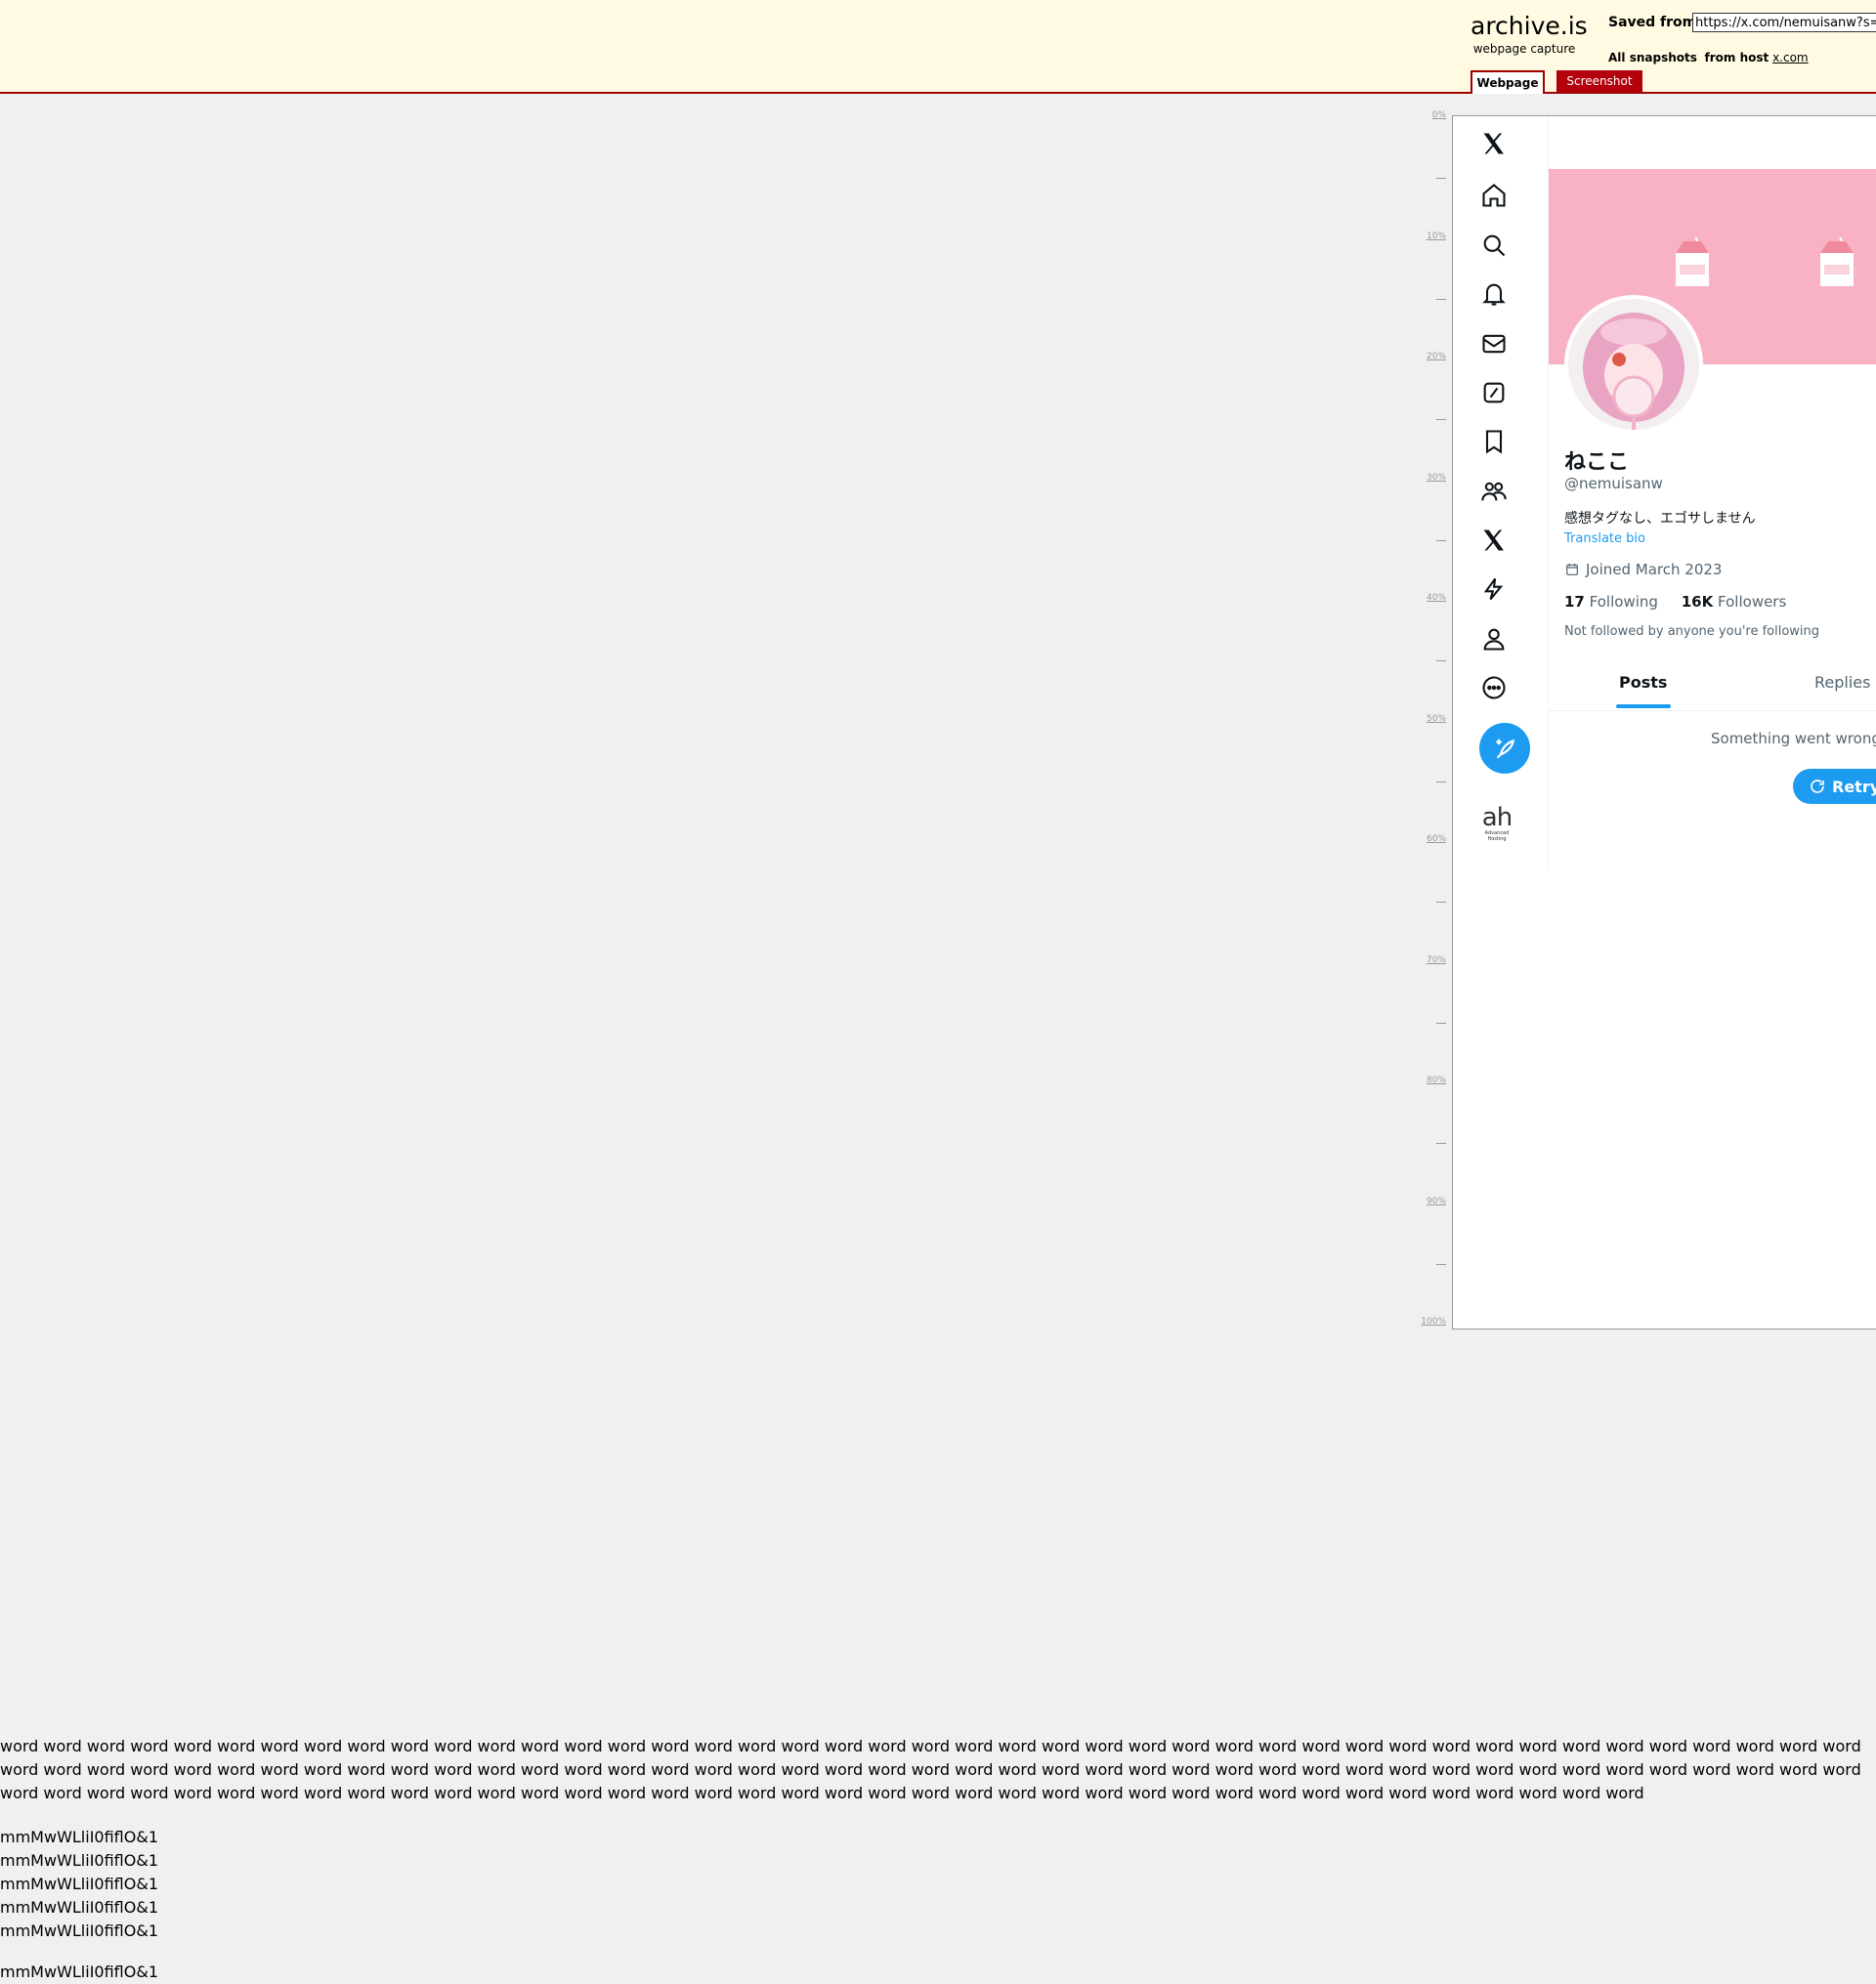 This screenshot has width=1876, height=1984. Describe the element at coordinates (1752, 602) in the screenshot. I see `followers-label: Followers` at that location.